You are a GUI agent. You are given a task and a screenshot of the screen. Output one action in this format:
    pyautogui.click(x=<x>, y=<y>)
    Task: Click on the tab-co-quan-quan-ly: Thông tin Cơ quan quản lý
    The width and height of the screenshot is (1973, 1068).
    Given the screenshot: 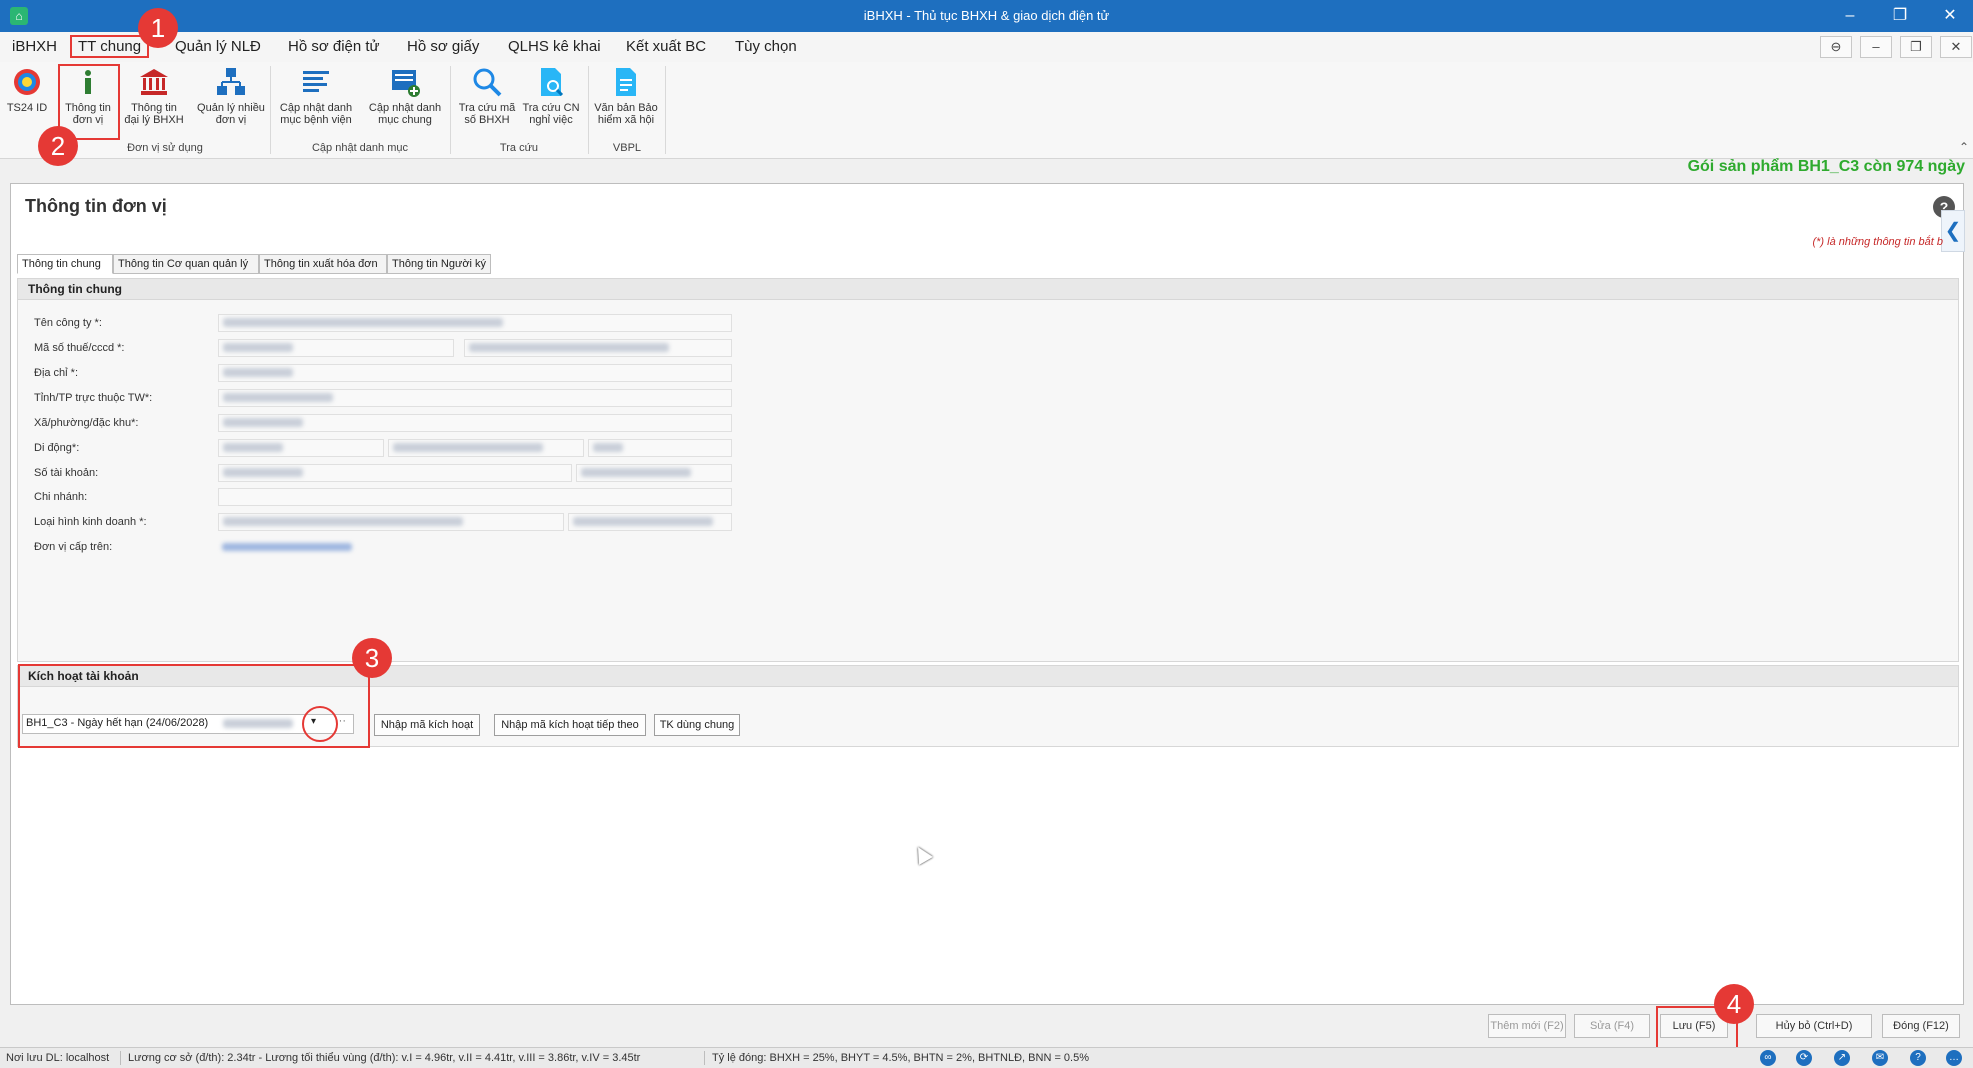 What is the action you would take?
    pyautogui.click(x=186, y=264)
    